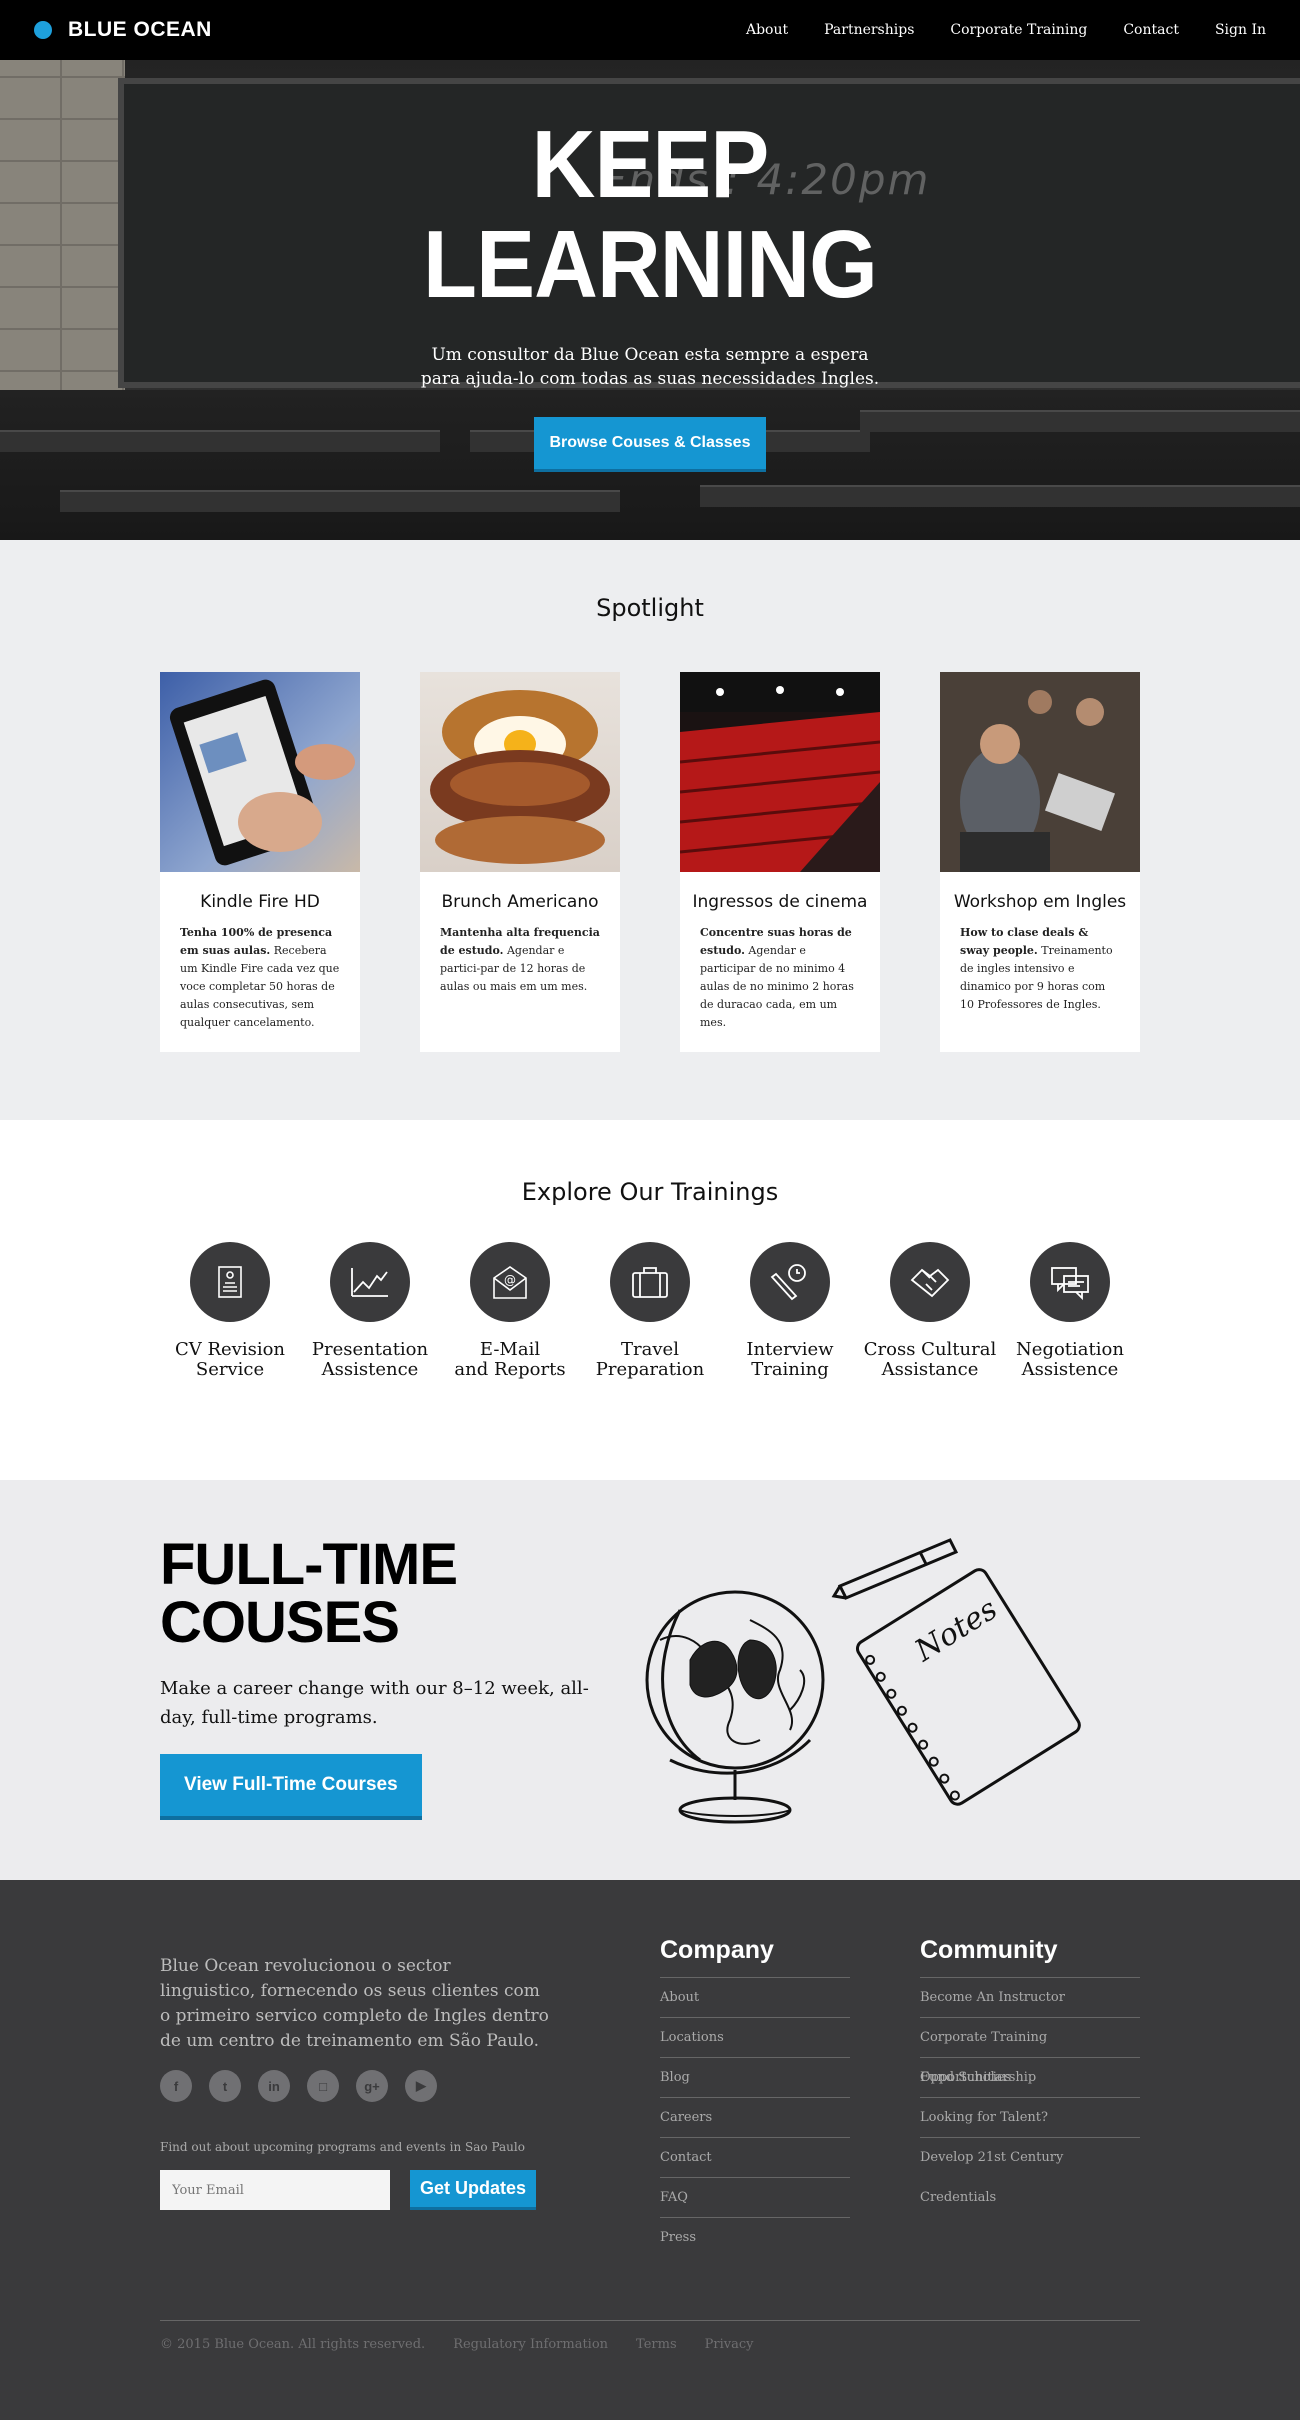  What do you see at coordinates (1030, 2118) in the screenshot?
I see `footer-link-looking-for-talent: Looking for Talent?` at bounding box center [1030, 2118].